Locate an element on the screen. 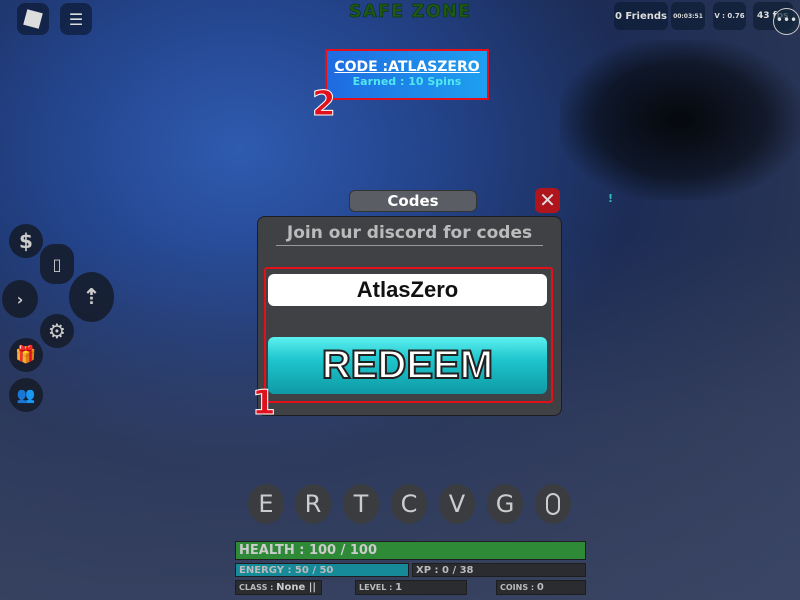  chevron-right-icon: › is located at coordinates (20, 299).